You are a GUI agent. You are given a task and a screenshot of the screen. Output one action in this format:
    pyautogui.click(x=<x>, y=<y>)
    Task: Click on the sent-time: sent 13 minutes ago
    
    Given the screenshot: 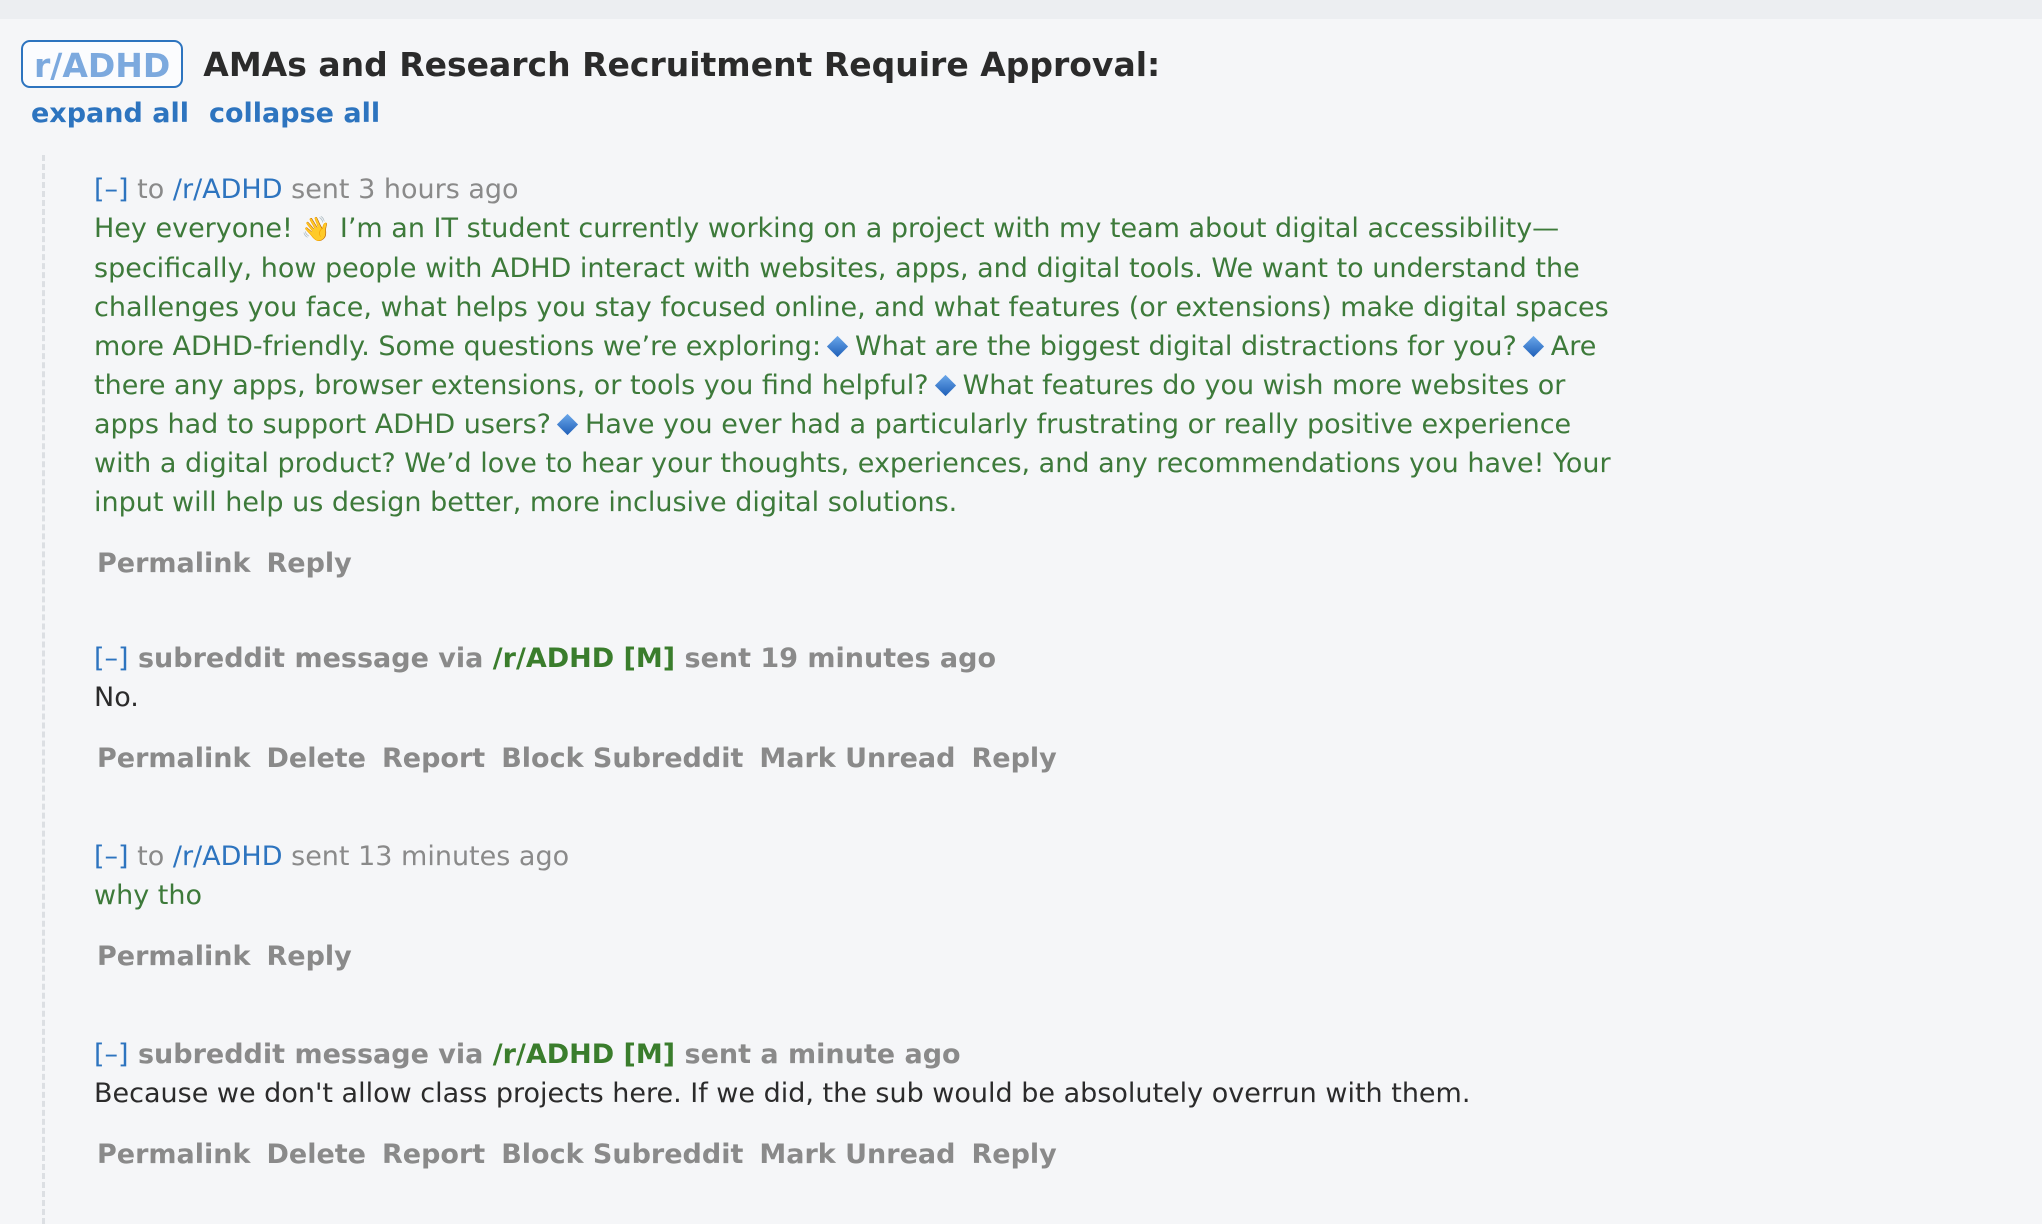 What is the action you would take?
    pyautogui.click(x=430, y=856)
    